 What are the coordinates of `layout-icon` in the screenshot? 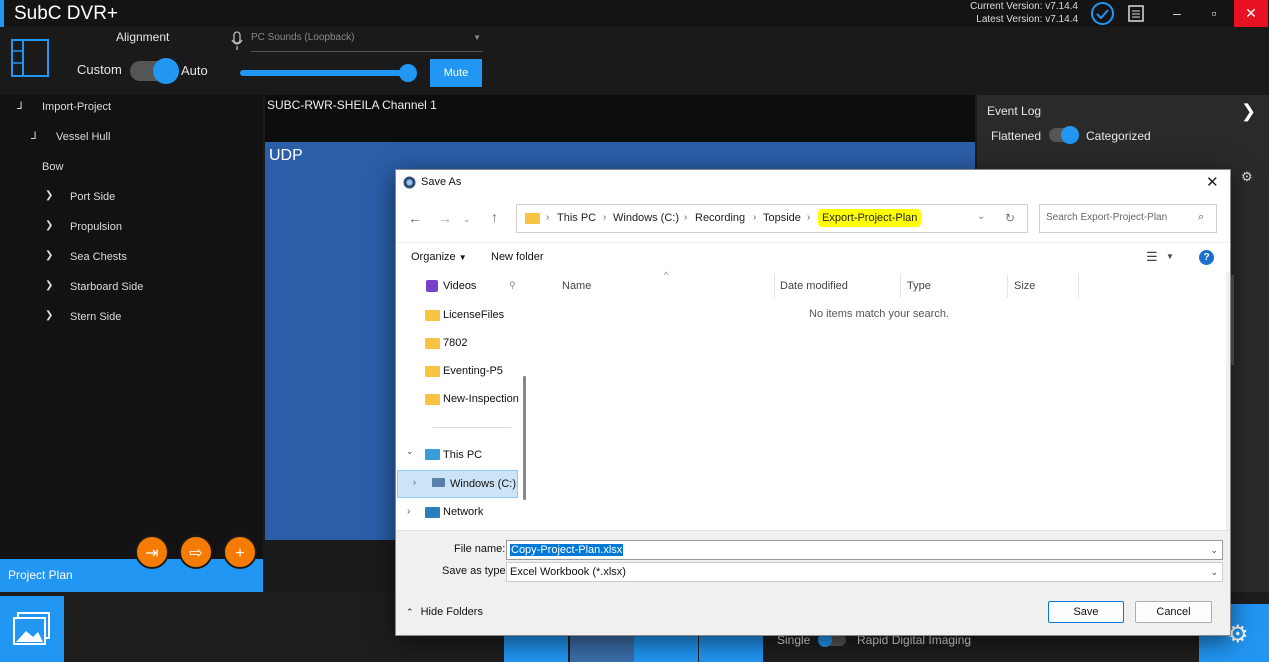 It's located at (30, 60).